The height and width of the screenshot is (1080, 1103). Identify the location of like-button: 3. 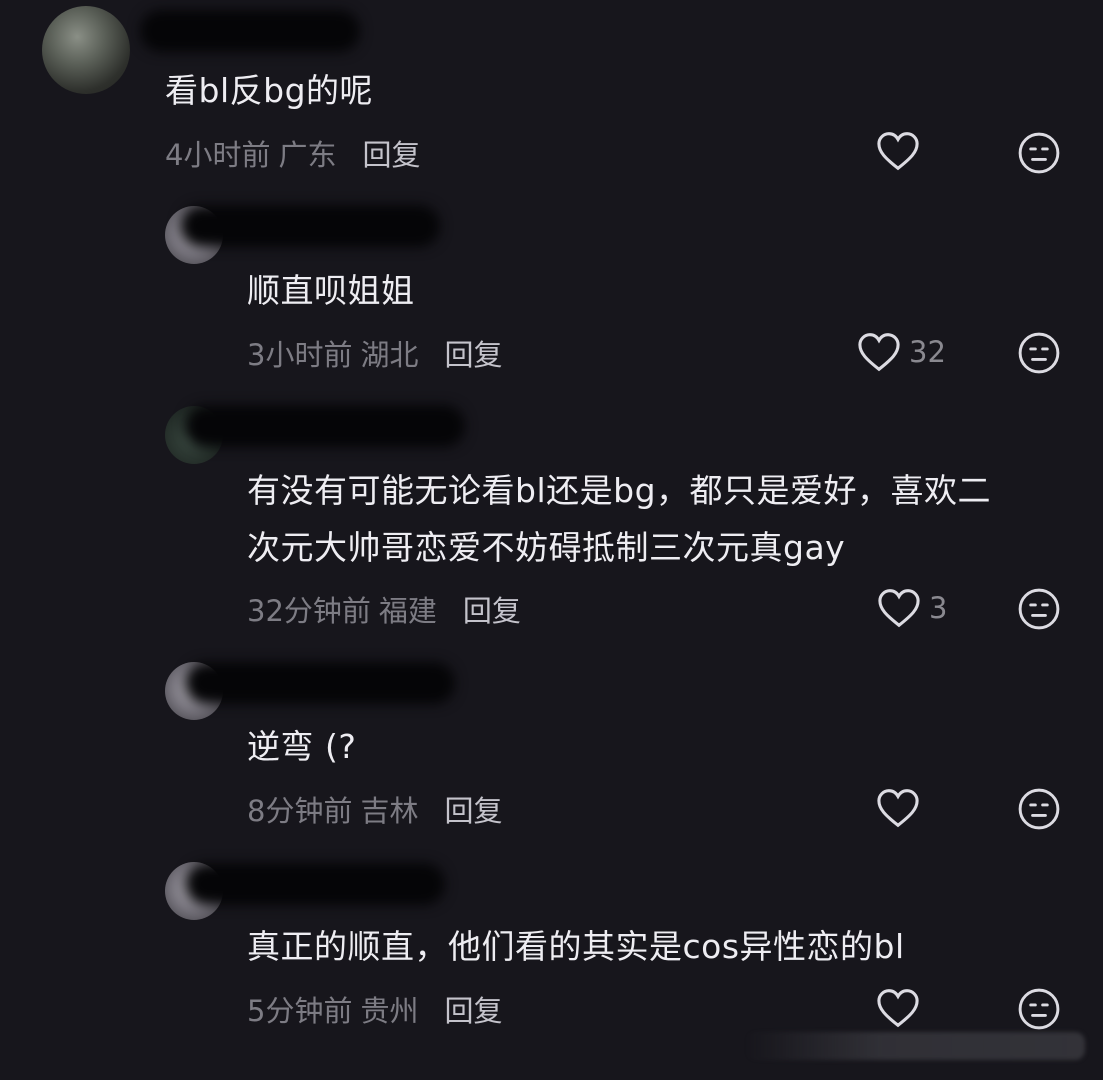
(912, 608).